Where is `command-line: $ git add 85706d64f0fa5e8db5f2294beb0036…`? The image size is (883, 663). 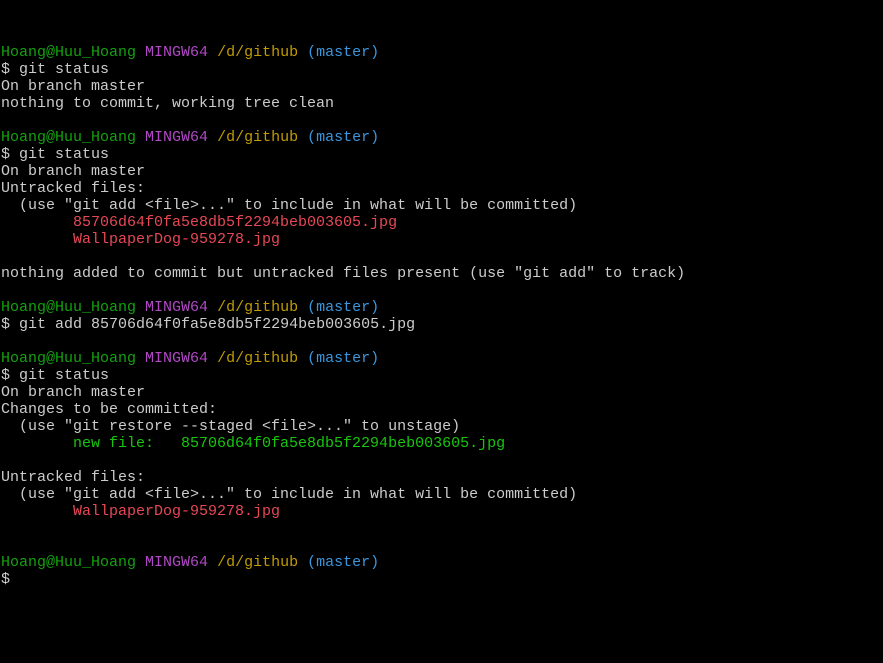
command-line: $ git add 85706d64f0fa5e8db5f2294beb0036… is located at coordinates (441, 324).